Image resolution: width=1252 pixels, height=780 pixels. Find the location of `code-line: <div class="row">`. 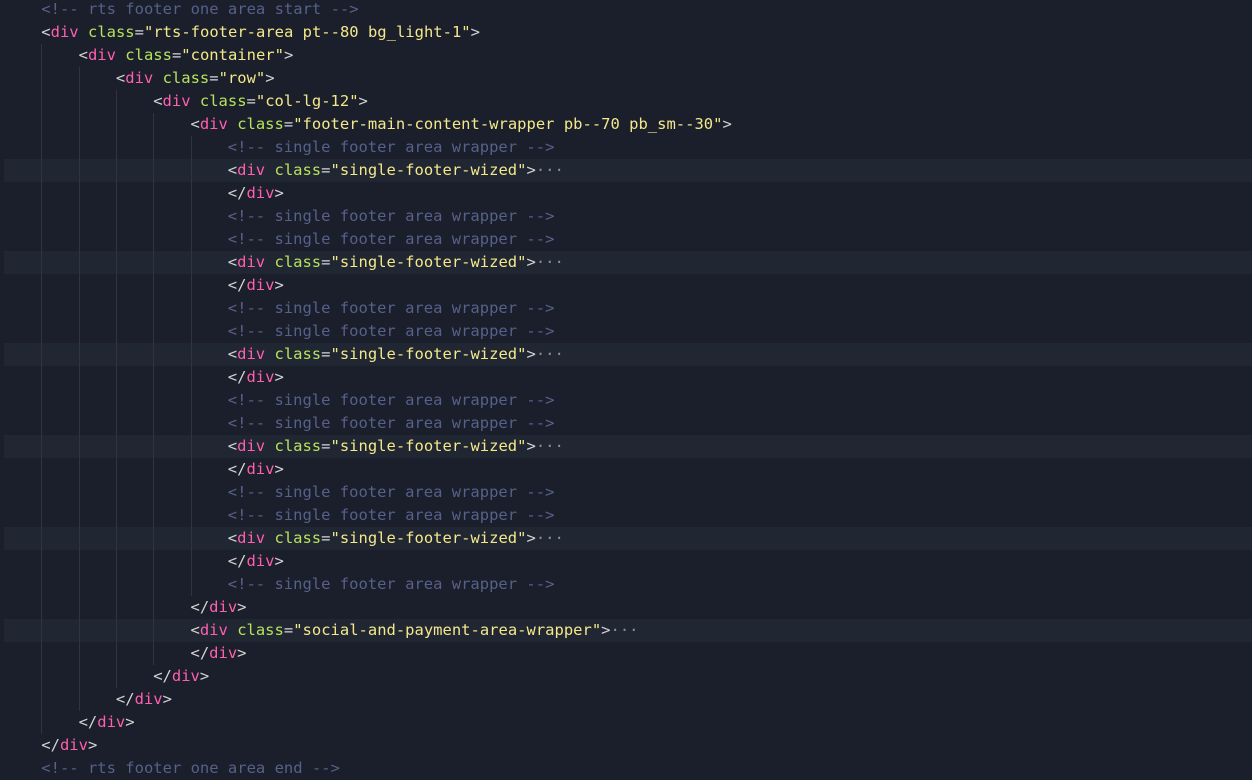

code-line: <div class="row"> is located at coordinates (628, 78).